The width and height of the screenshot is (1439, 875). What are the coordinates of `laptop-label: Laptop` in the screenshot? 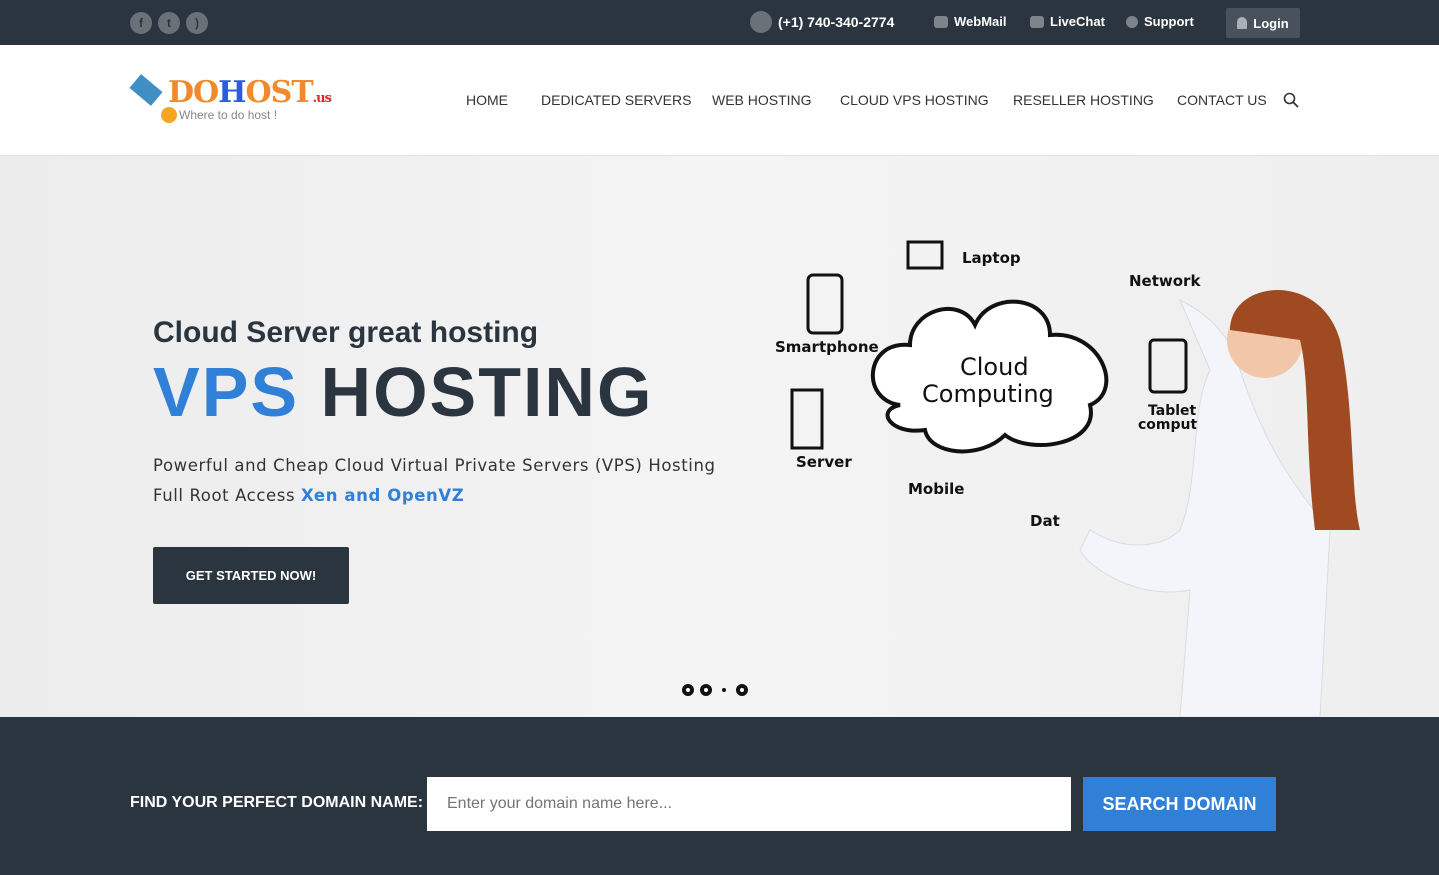 It's located at (991, 258).